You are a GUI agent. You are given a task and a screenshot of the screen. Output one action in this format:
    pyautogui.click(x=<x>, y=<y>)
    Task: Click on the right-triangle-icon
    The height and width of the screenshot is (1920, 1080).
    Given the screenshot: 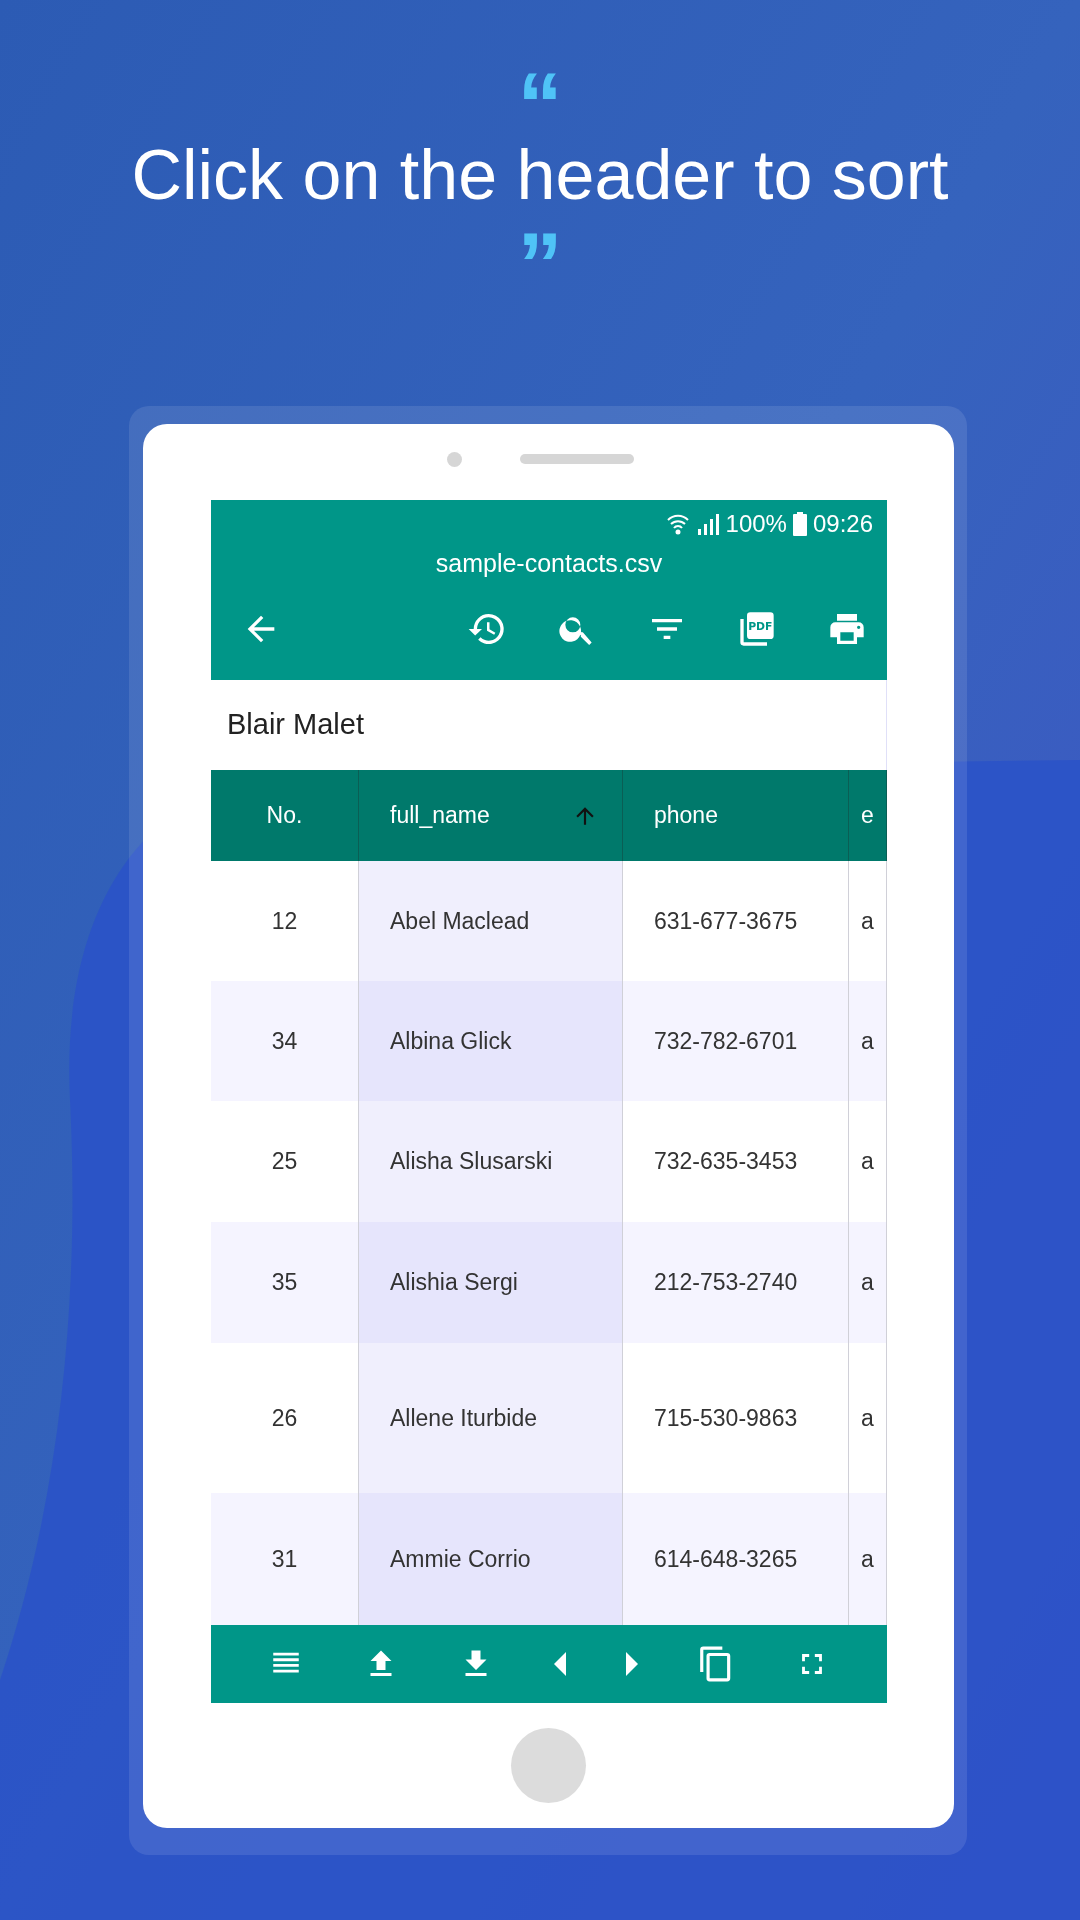 What is the action you would take?
    pyautogui.click(x=631, y=1664)
    